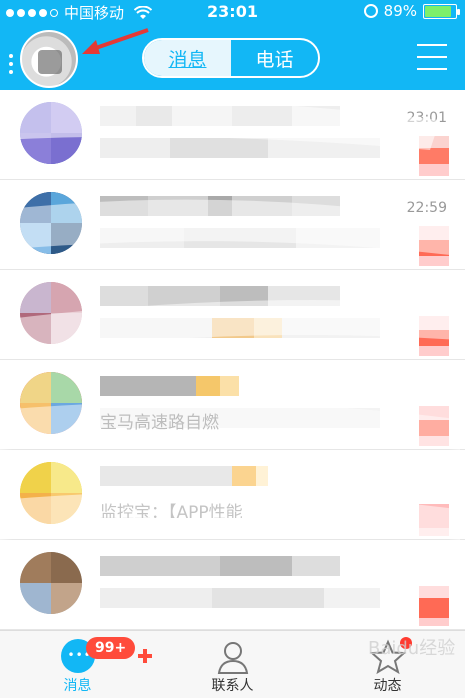 The height and width of the screenshot is (698, 465). What do you see at coordinates (187, 58) in the screenshot?
I see `tab-messages: 消息` at bounding box center [187, 58].